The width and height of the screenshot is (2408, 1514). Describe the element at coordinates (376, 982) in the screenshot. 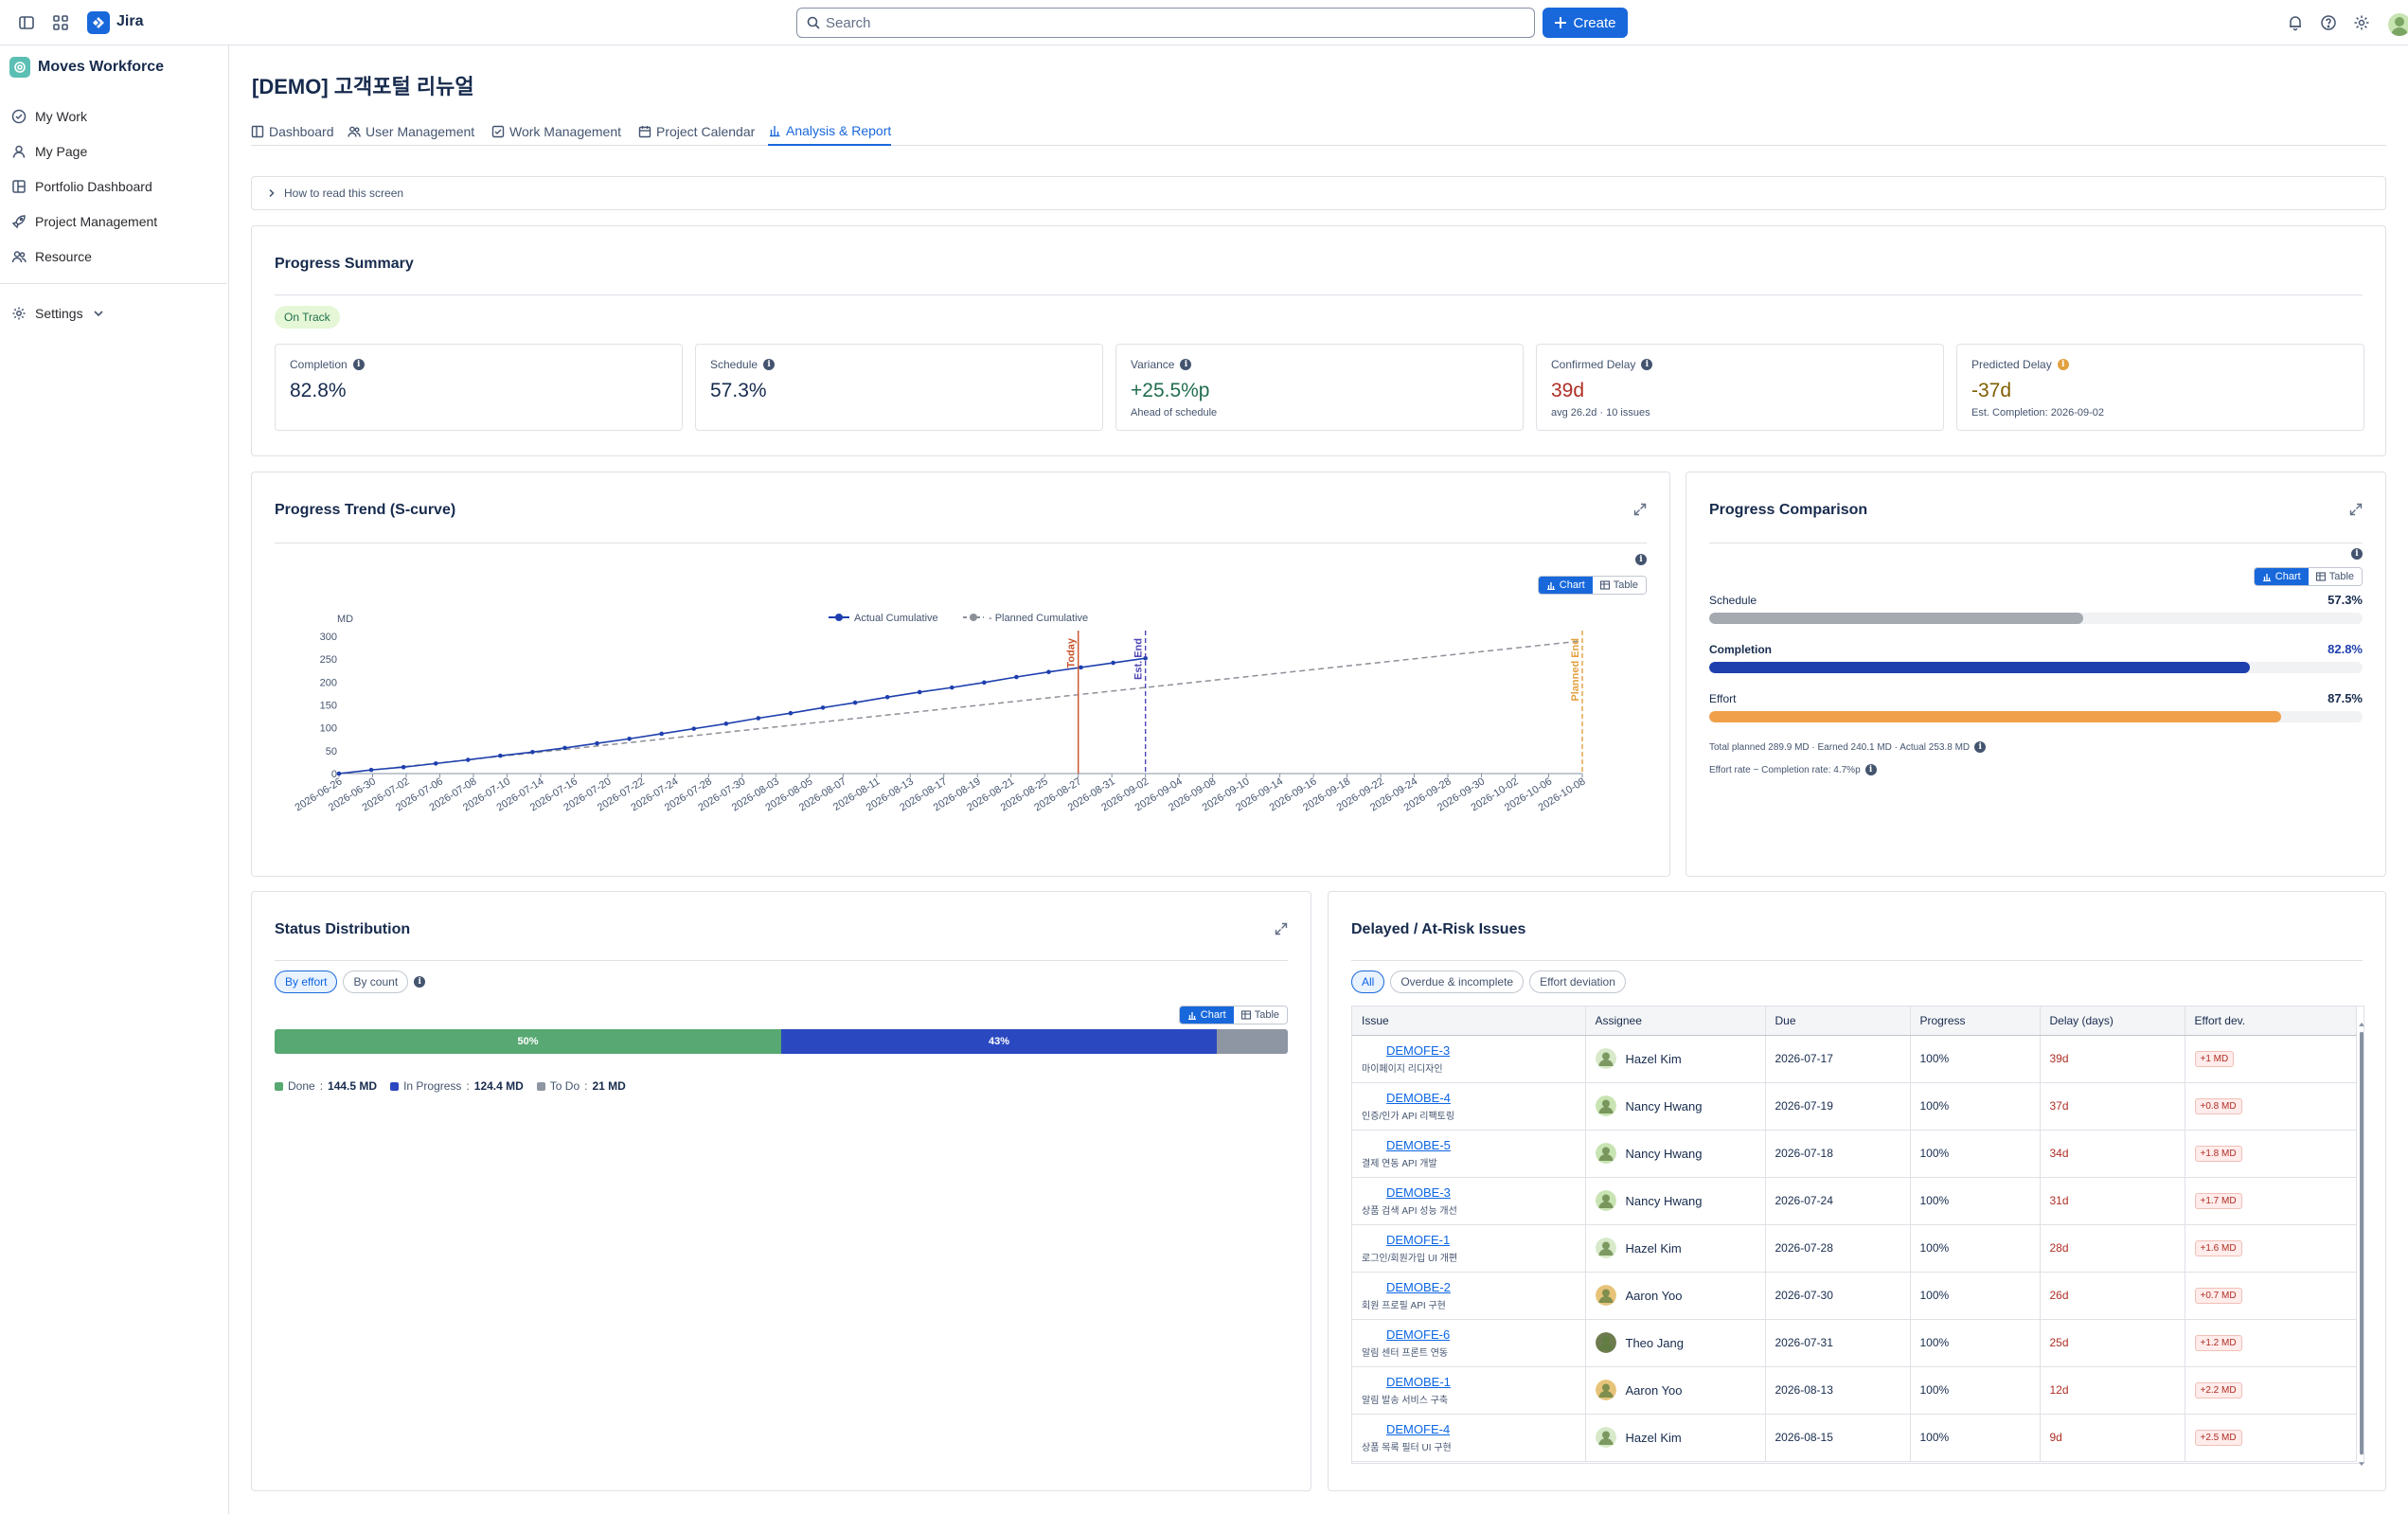

I see `filter-by-count: By count` at that location.